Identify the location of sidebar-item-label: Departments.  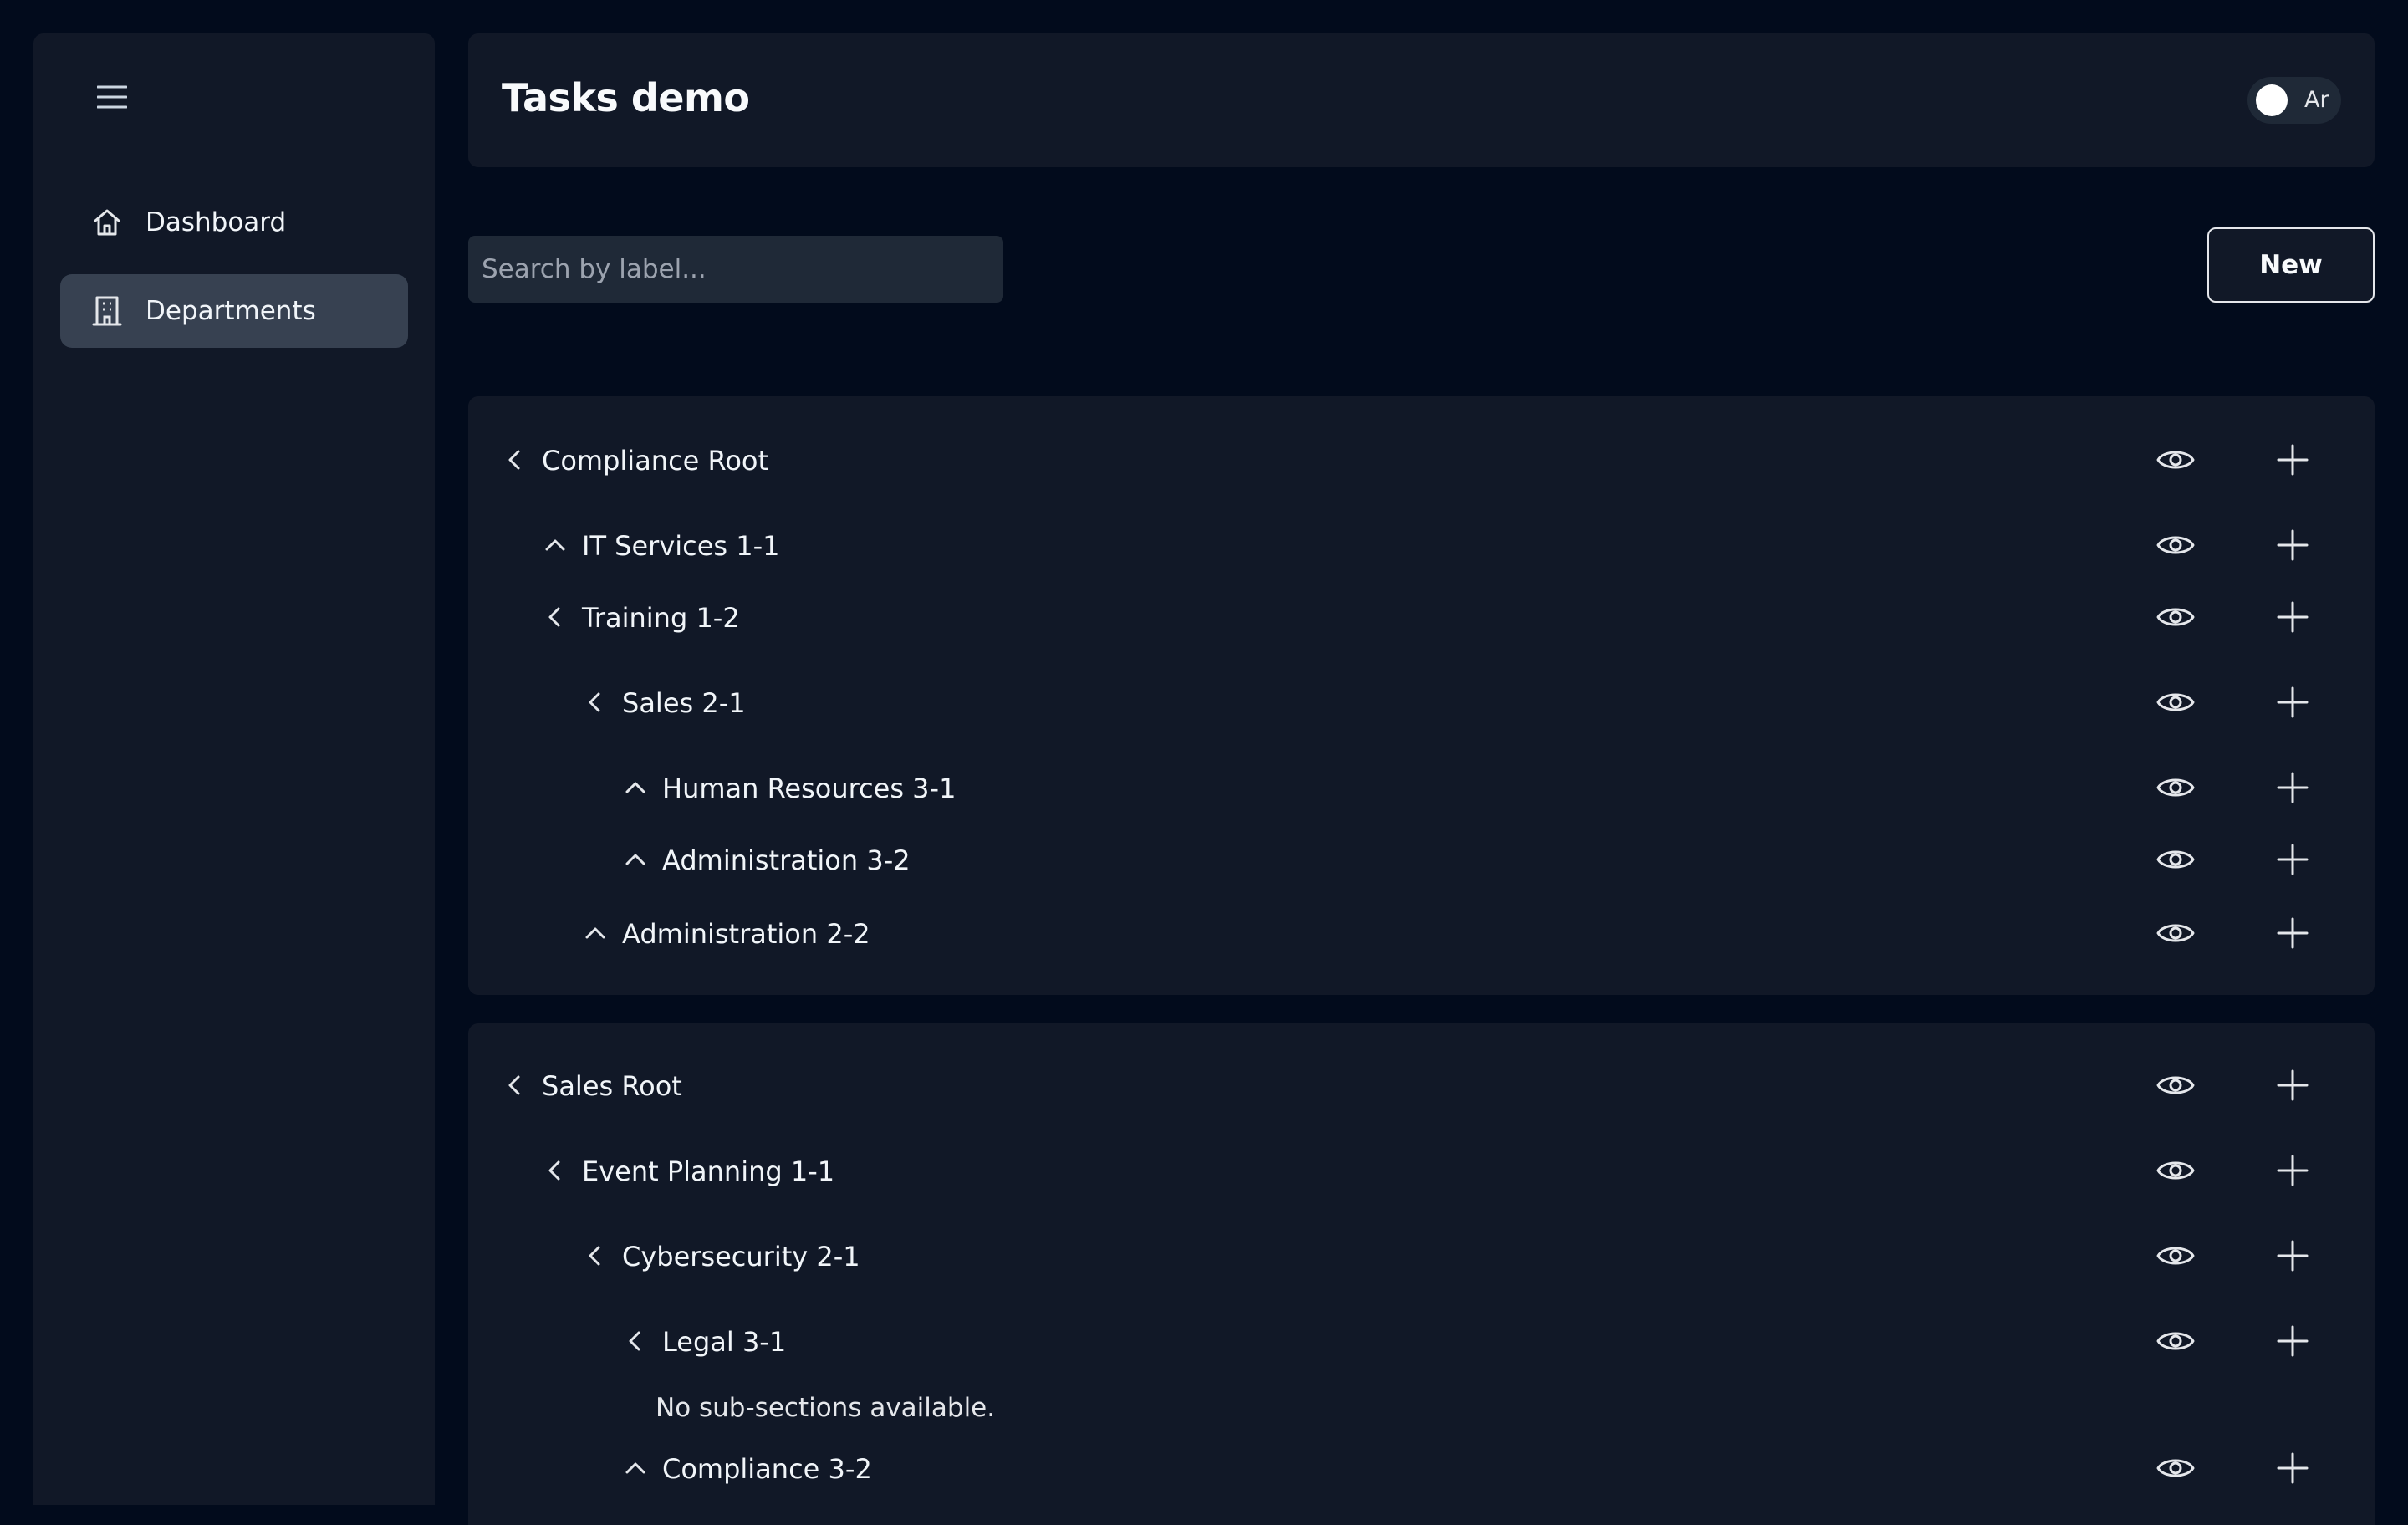
(231, 311).